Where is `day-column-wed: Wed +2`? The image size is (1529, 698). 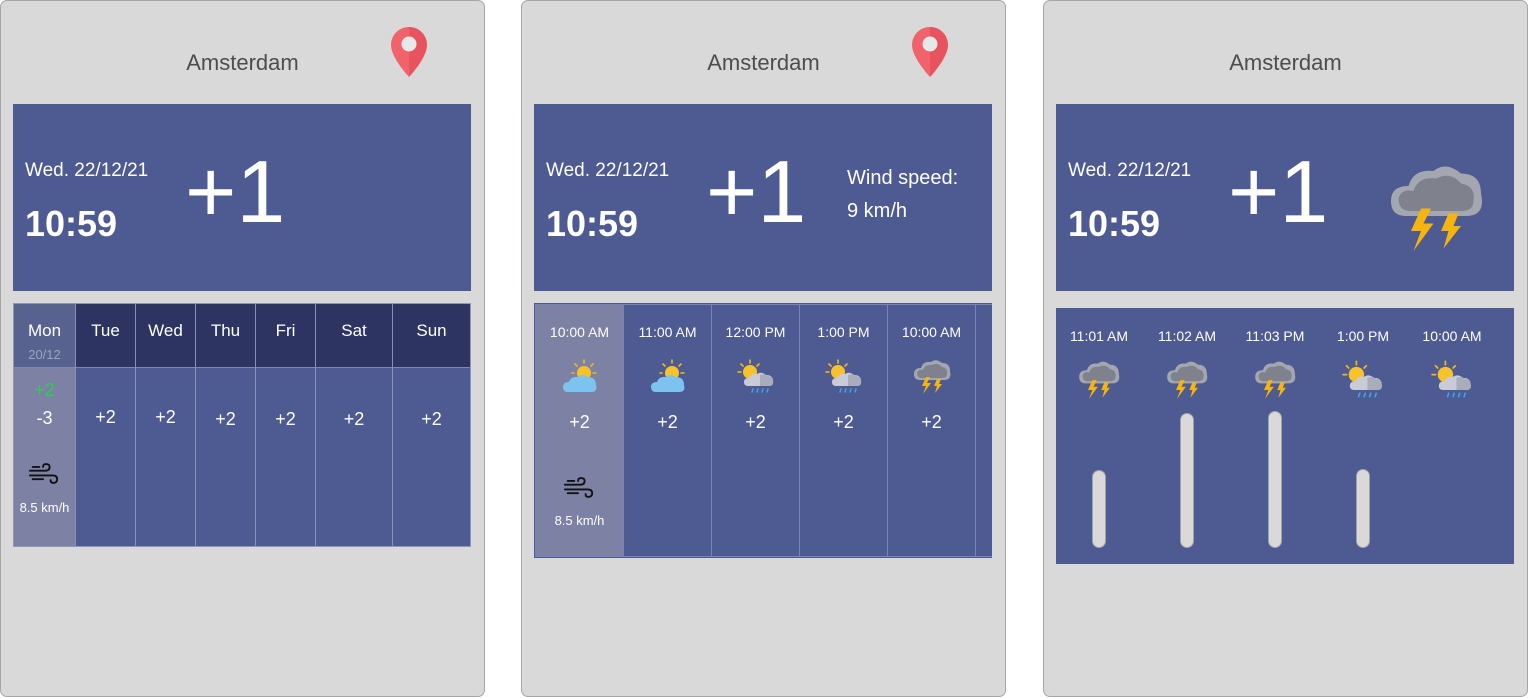
day-column-wed: Wed +2 is located at coordinates (166, 425).